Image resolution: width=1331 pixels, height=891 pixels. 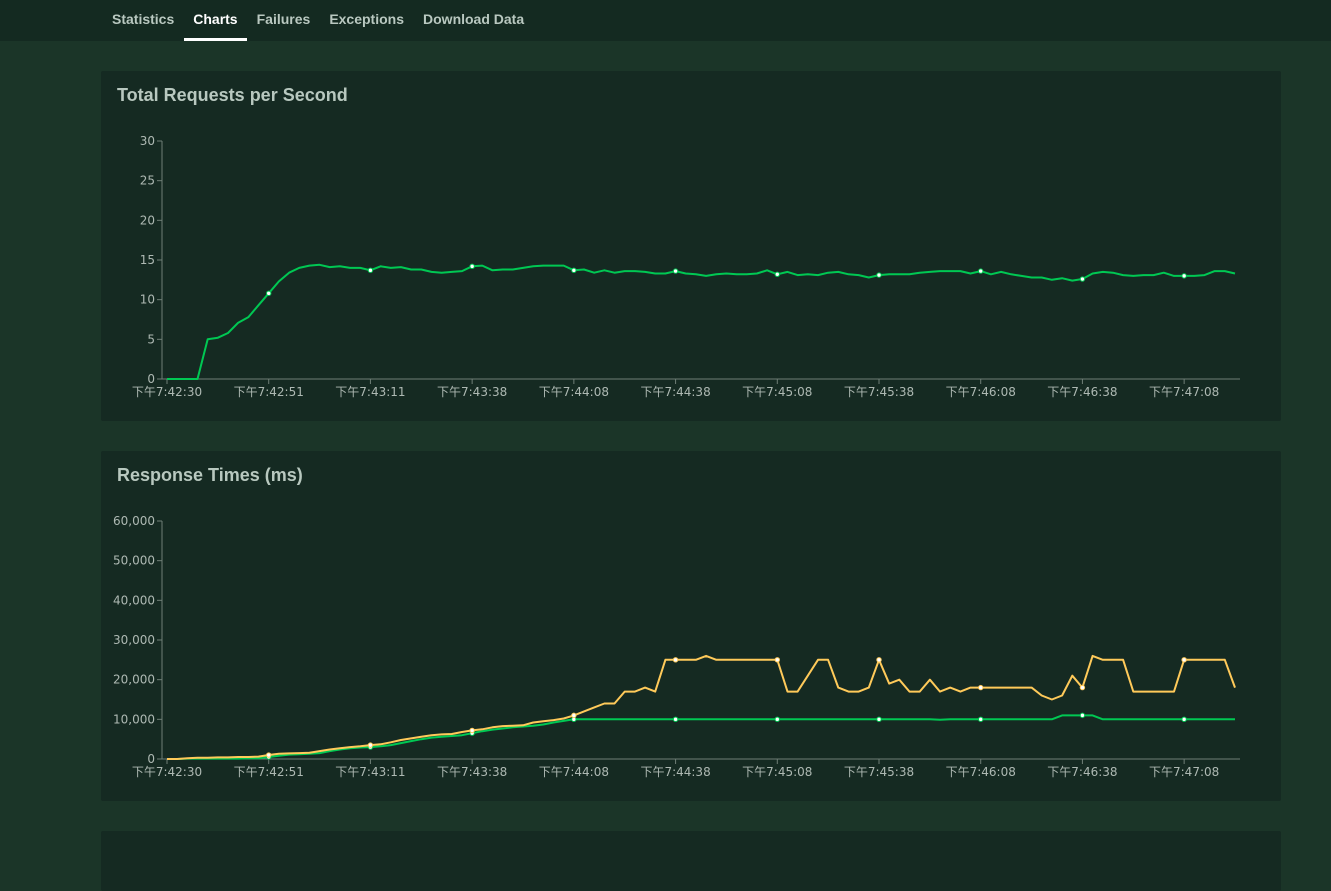 What do you see at coordinates (134, 600) in the screenshot?
I see `y-tick-label: 40,000` at bounding box center [134, 600].